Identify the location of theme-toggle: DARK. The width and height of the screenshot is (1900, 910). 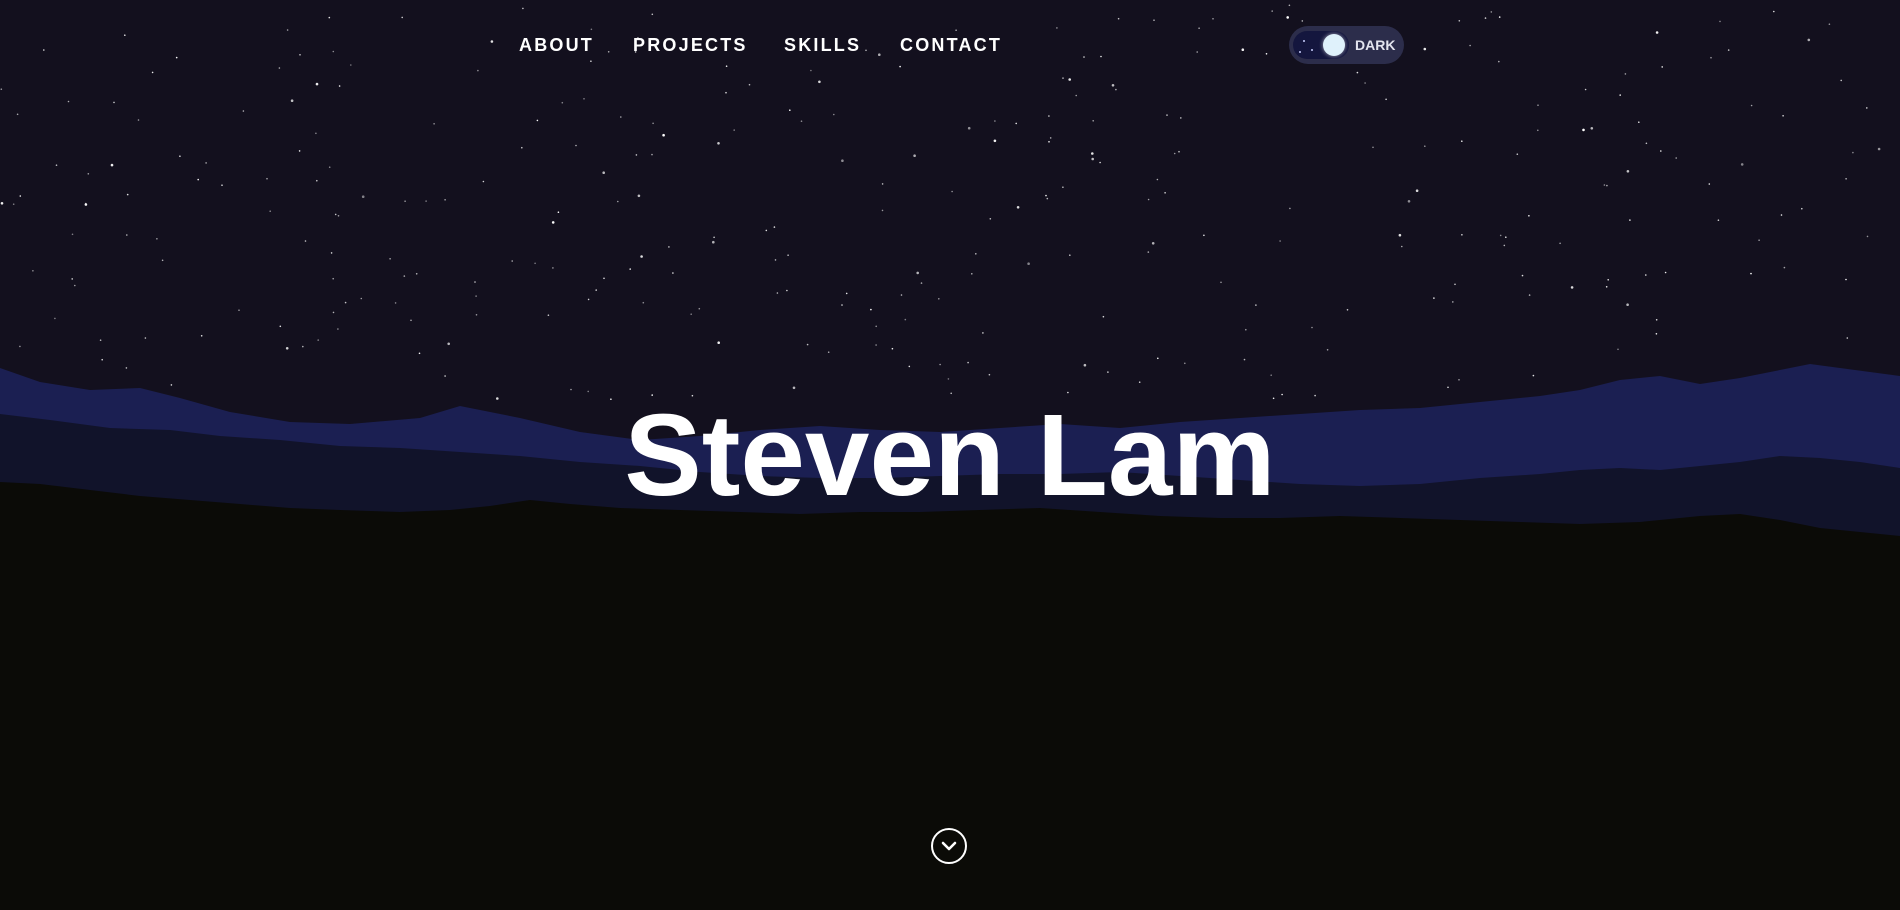
(1346, 45).